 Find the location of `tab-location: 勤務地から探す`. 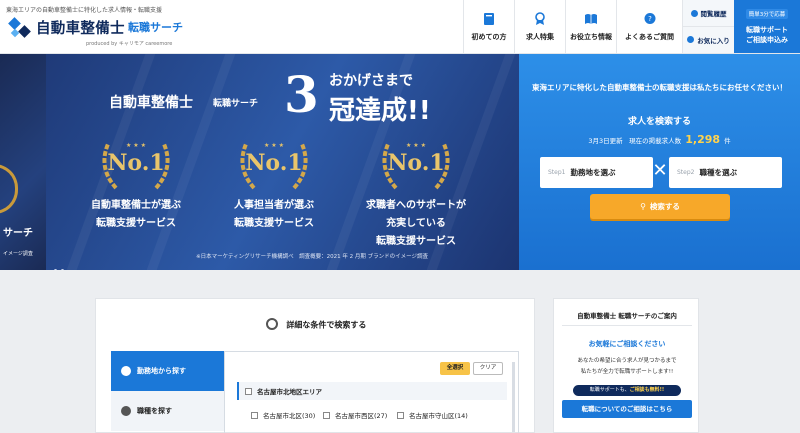

tab-location: 勤務地から探す is located at coordinates (167, 371).